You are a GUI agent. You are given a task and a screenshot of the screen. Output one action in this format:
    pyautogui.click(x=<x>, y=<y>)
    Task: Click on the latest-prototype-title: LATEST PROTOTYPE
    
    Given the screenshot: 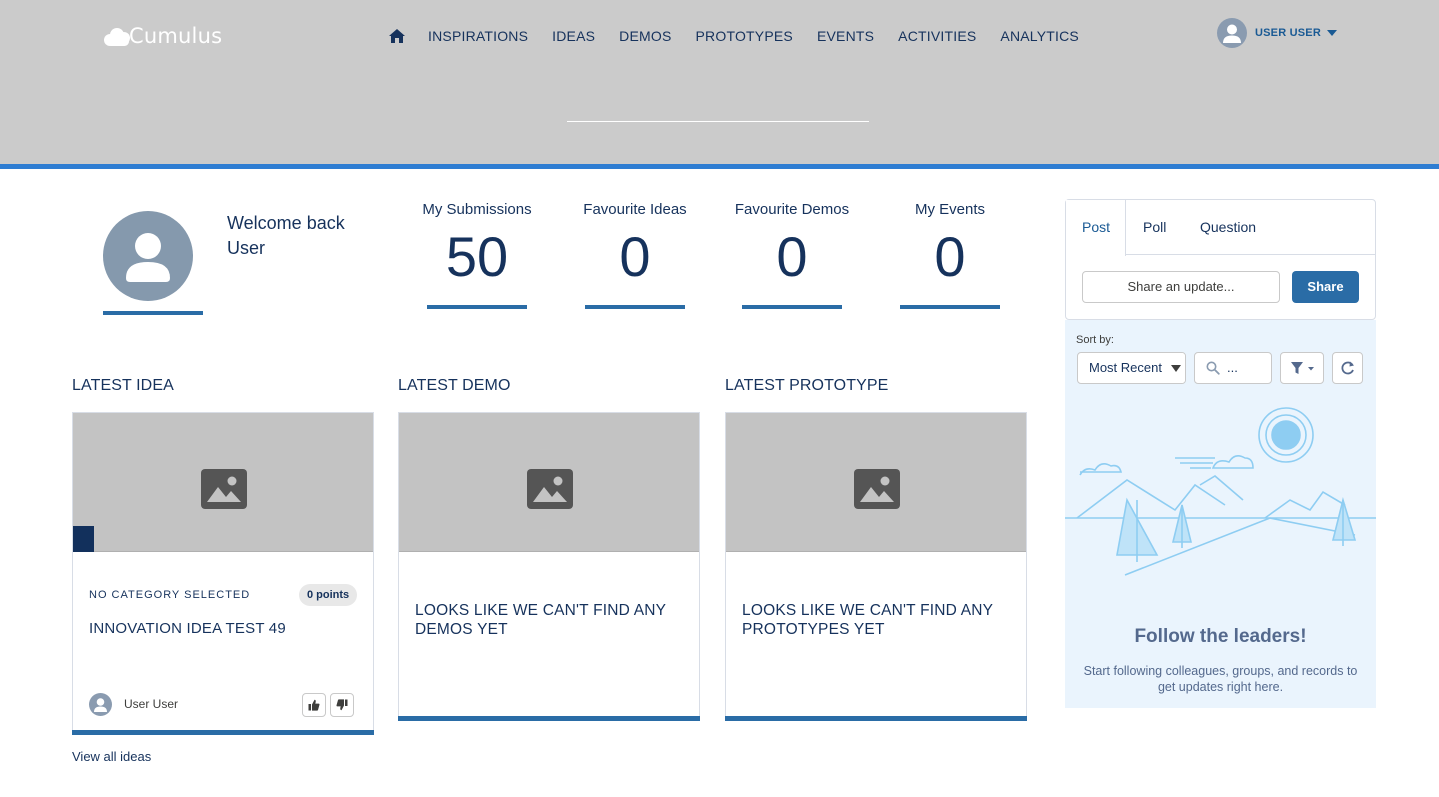 What is the action you would take?
    pyautogui.click(x=807, y=385)
    